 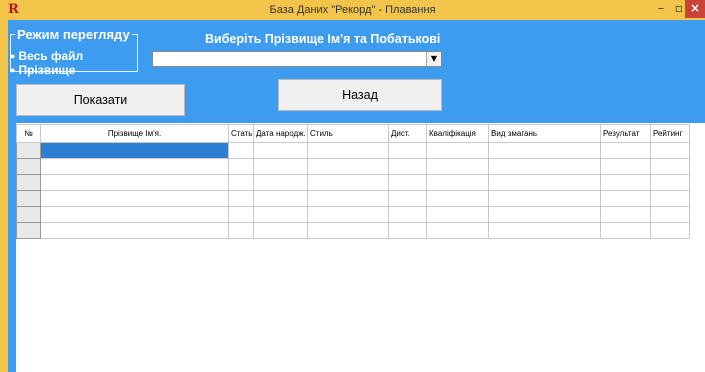 What do you see at coordinates (4, 196) in the screenshot?
I see `window-frame` at bounding box center [4, 196].